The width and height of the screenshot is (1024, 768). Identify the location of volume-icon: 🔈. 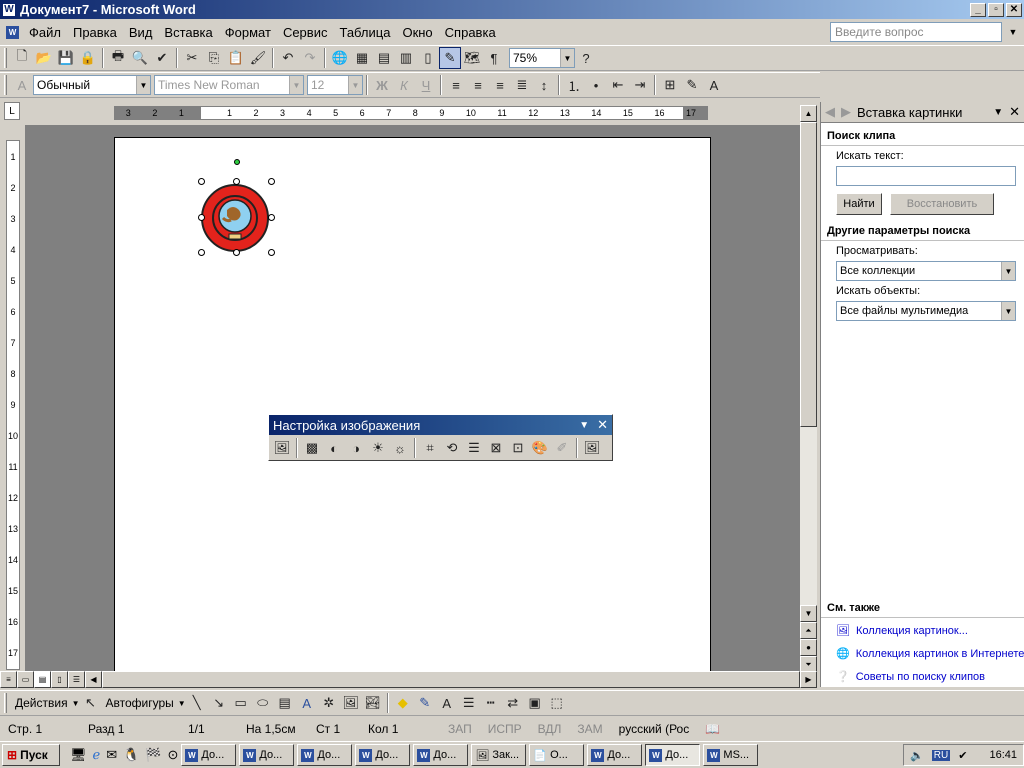
(917, 755).